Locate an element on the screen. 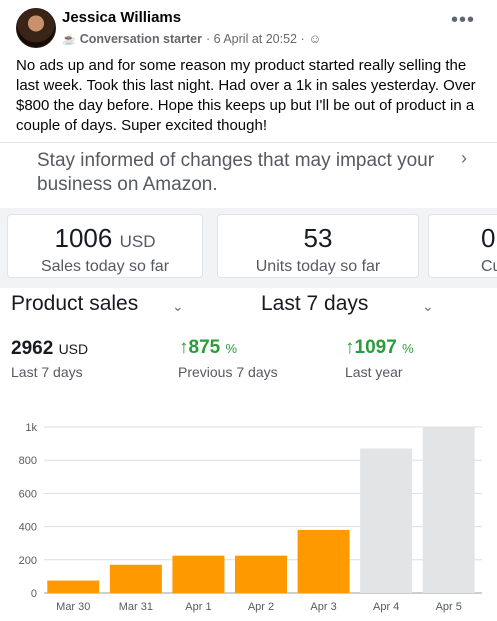 This screenshot has width=497, height=621. range-selector-label: Last 7 days is located at coordinates (315, 303).